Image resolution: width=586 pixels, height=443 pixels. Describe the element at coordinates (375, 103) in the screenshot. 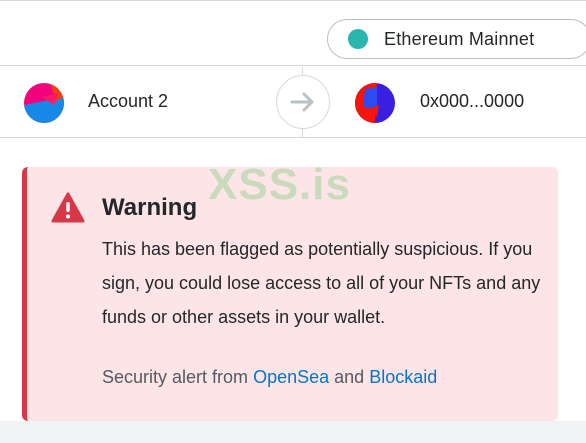

I see `to-account-avatar` at that location.